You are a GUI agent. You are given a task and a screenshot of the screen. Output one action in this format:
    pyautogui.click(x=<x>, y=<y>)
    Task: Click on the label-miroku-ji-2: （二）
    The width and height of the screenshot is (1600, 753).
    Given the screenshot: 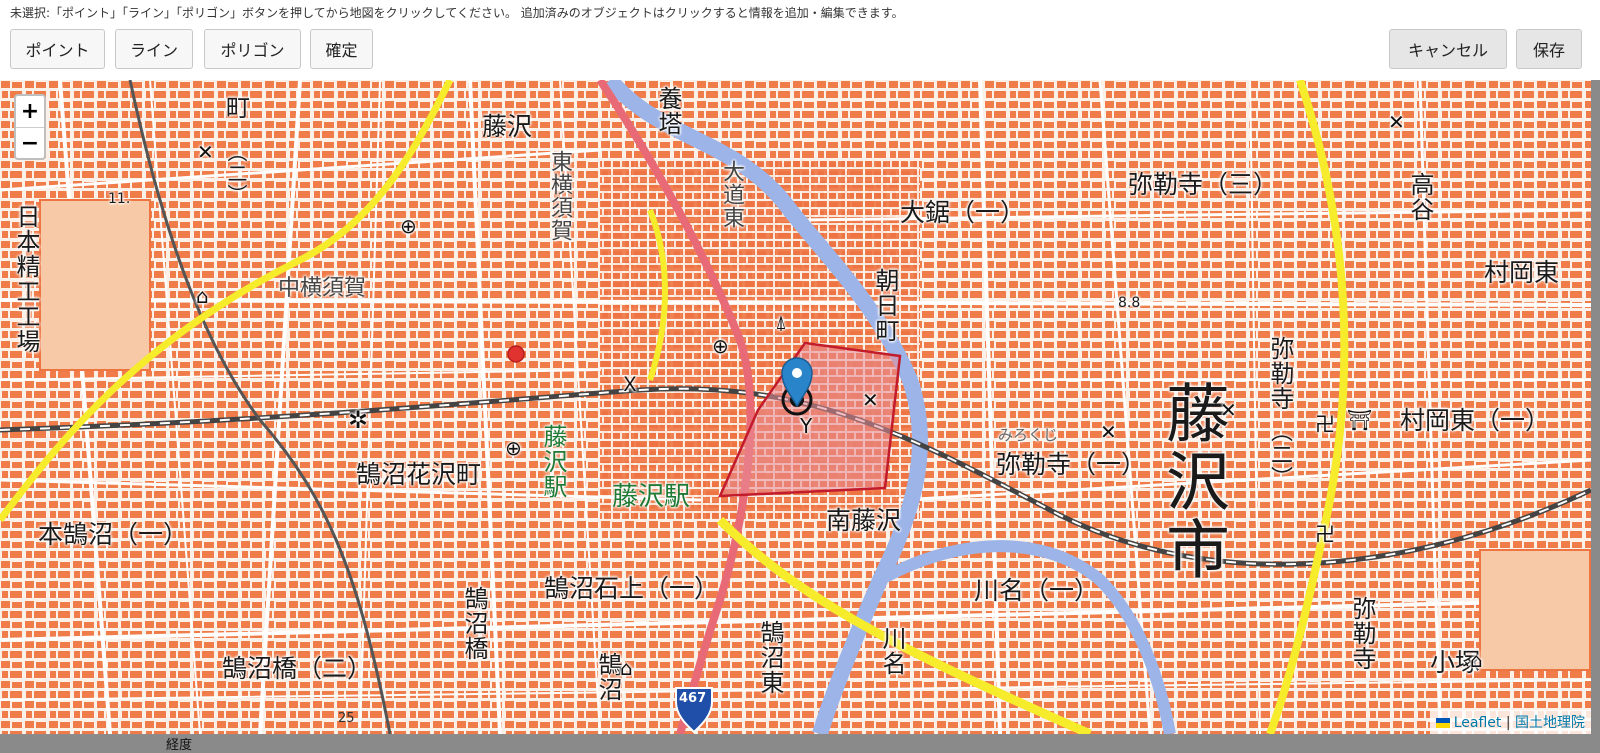 What is the action you would take?
    pyautogui.click(x=1279, y=454)
    